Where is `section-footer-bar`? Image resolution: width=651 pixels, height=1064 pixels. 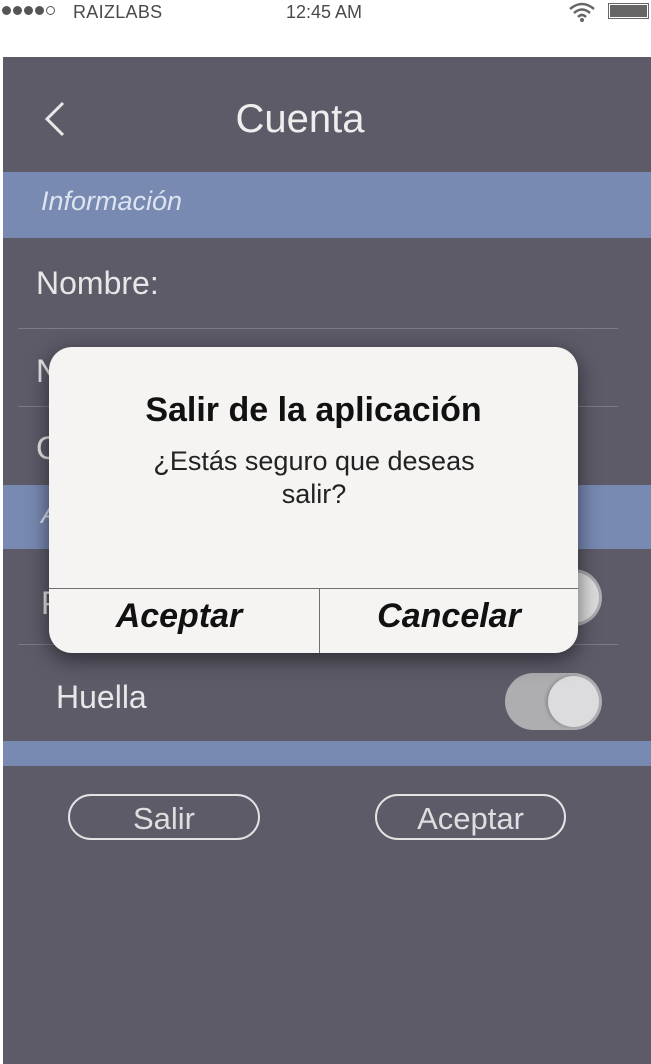
section-footer-bar is located at coordinates (327, 753).